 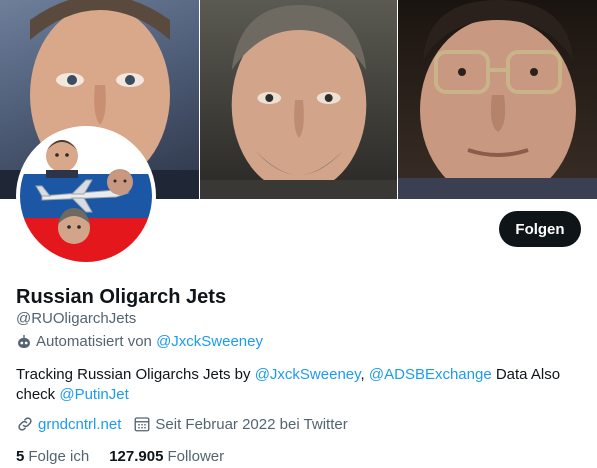 I want to click on following-count: 5, so click(x=20, y=456).